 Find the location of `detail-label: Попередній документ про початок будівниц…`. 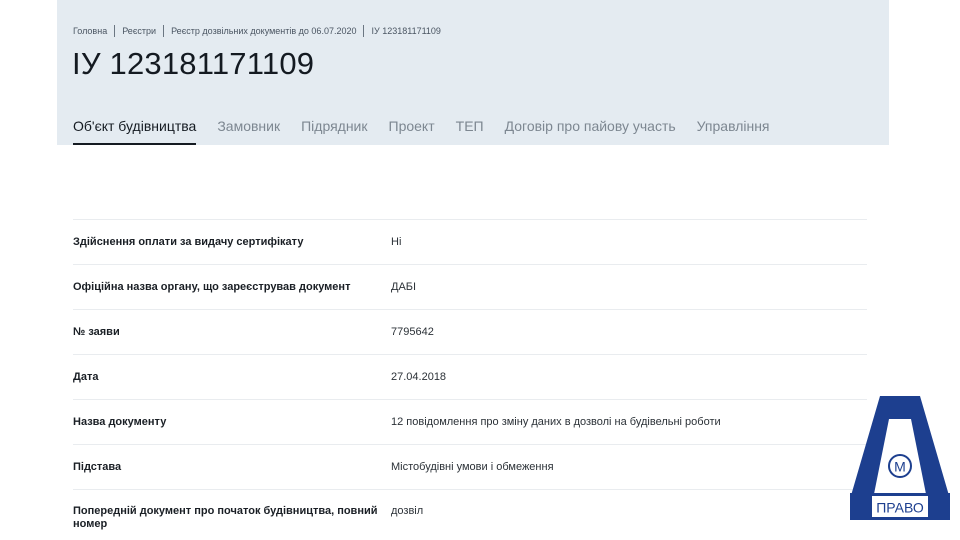

detail-label: Попередній документ про початок будівниц… is located at coordinates (225, 517).